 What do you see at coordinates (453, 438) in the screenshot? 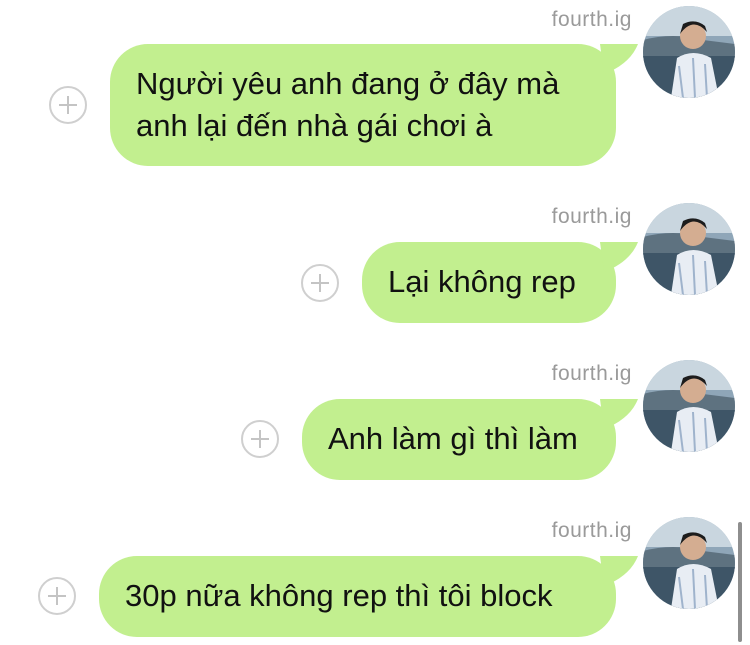
I see `message-text: Anh làm gì thì làm` at bounding box center [453, 438].